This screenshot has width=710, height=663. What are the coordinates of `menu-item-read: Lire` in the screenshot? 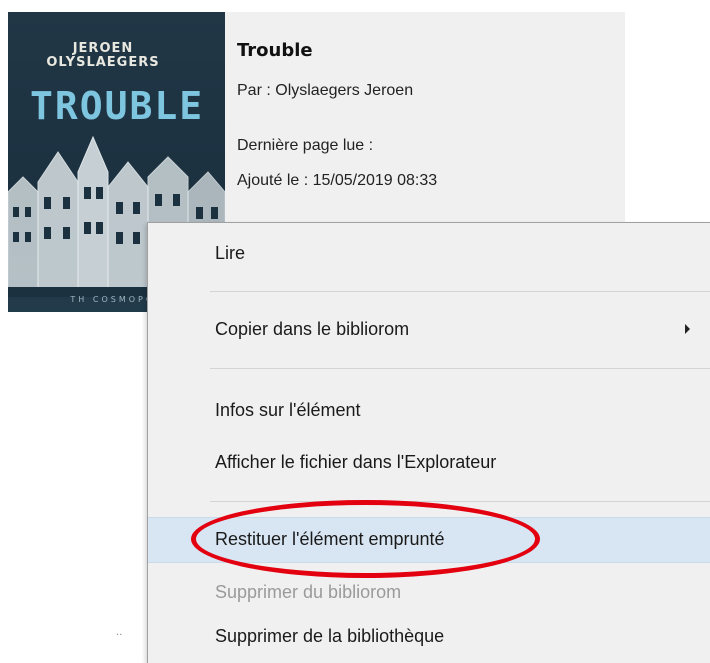 It's located at (429, 254).